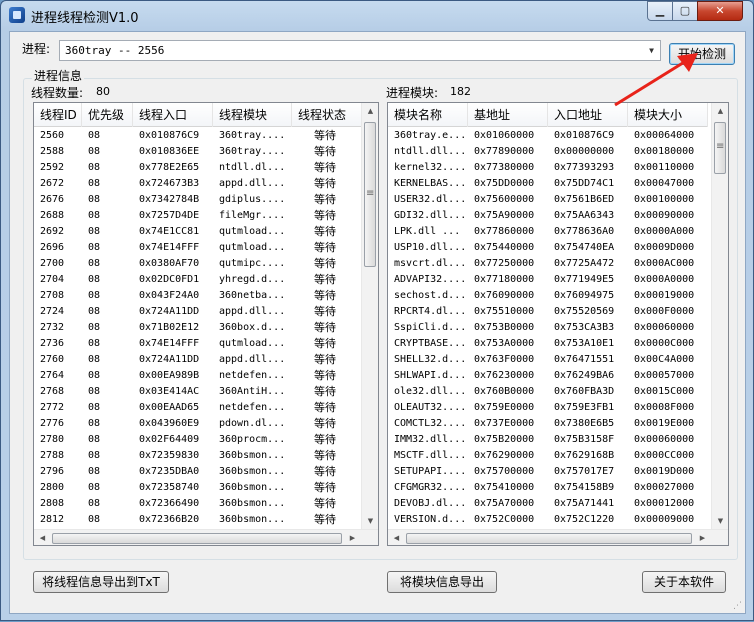 Image resolution: width=754 pixels, height=622 pixels. What do you see at coordinates (656, 80) in the screenshot?
I see `annotation-arrow` at bounding box center [656, 80].